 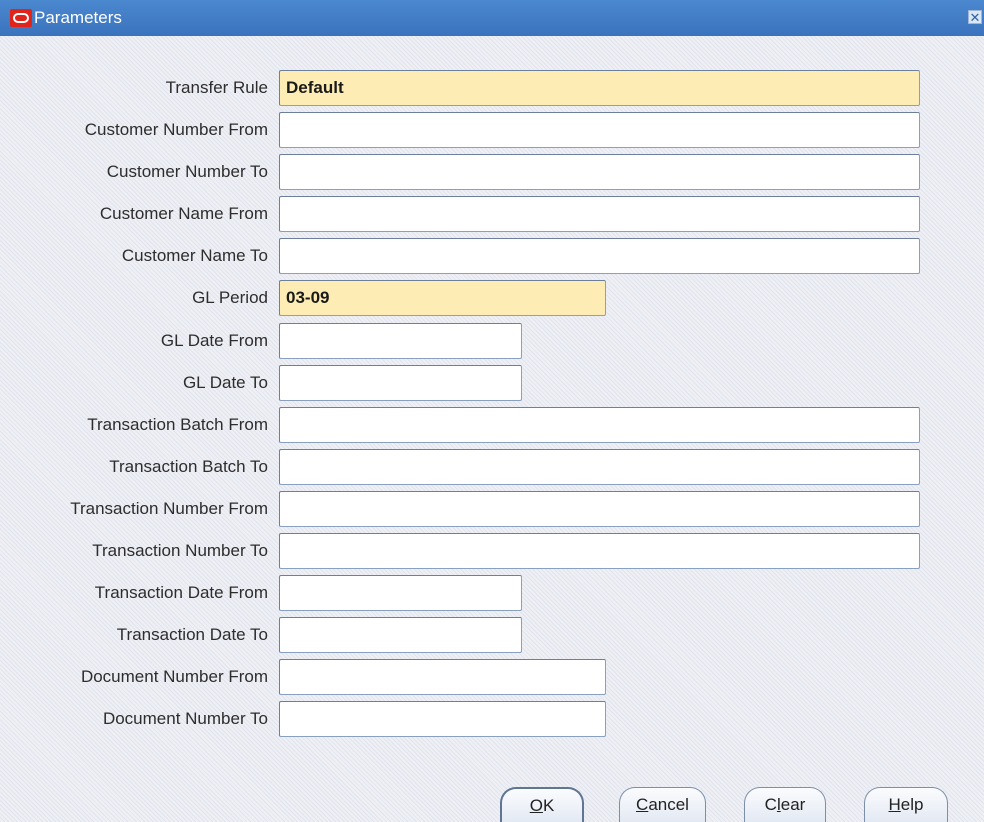 I want to click on transaction-number-from-label: Transaction Number From, so click(x=169, y=508).